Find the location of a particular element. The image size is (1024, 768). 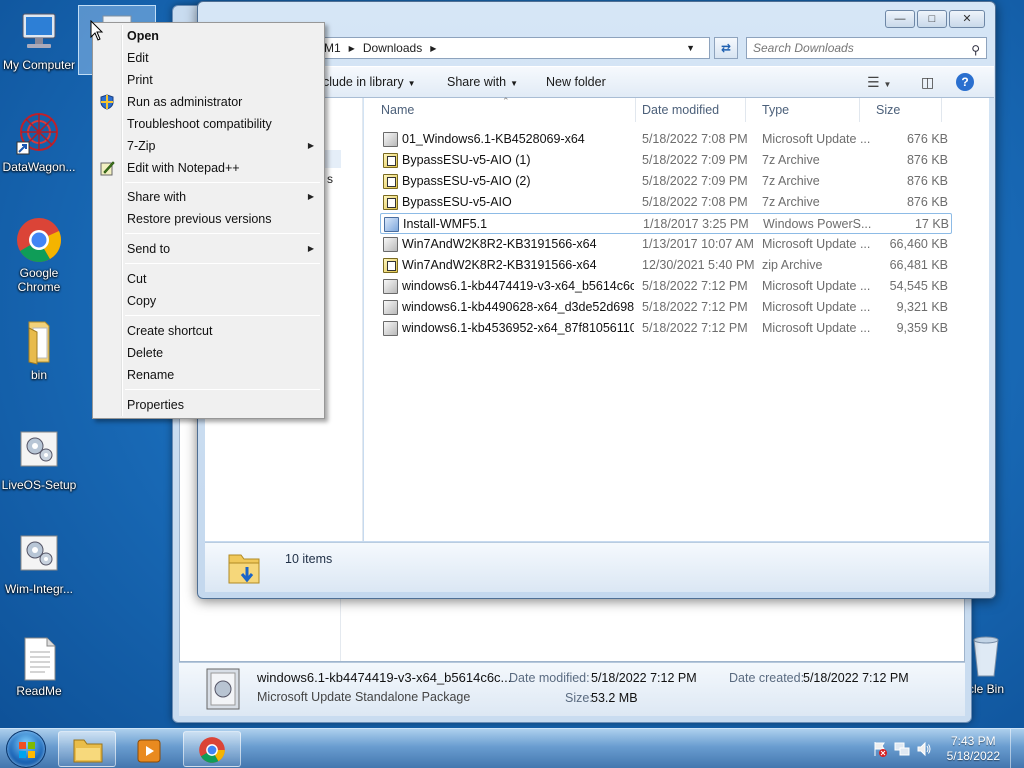

file-date: 12/30/2021 5:40 PM is located at coordinates (698, 265).